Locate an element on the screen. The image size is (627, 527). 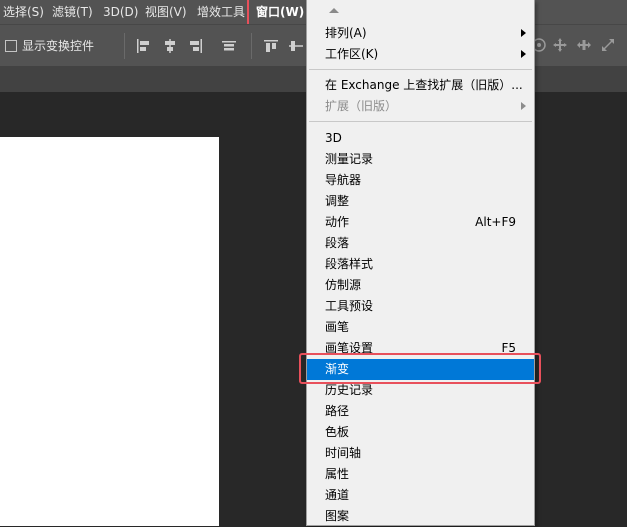
menu-item-extensions-legacy: 扩展（旧版） is located at coordinates (420, 106).